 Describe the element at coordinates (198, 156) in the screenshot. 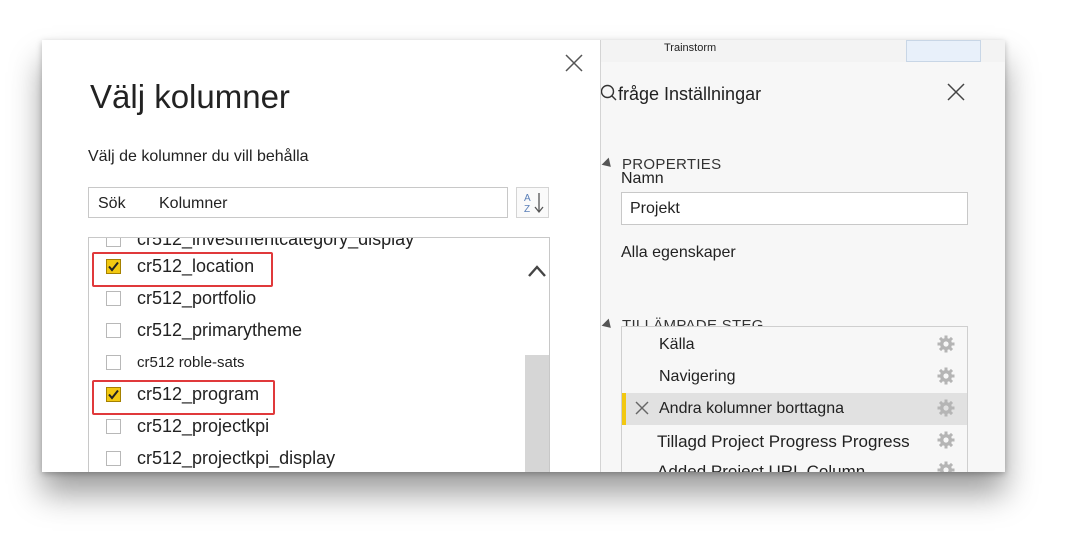

I see `dialog-subtitle: Välj de kolumner du vill behålla` at that location.